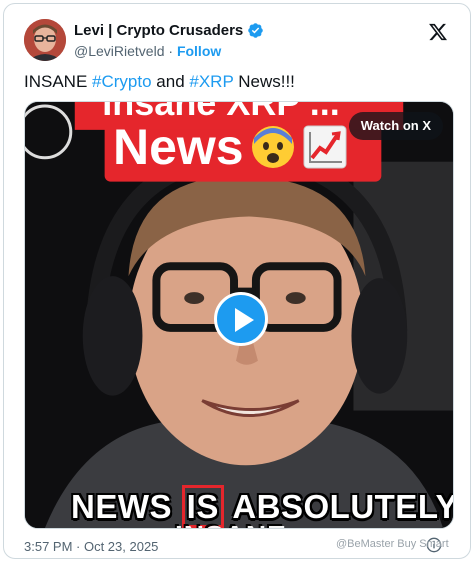  I want to click on handle-row: @LeviRietveld · Follow, so click(147, 51).